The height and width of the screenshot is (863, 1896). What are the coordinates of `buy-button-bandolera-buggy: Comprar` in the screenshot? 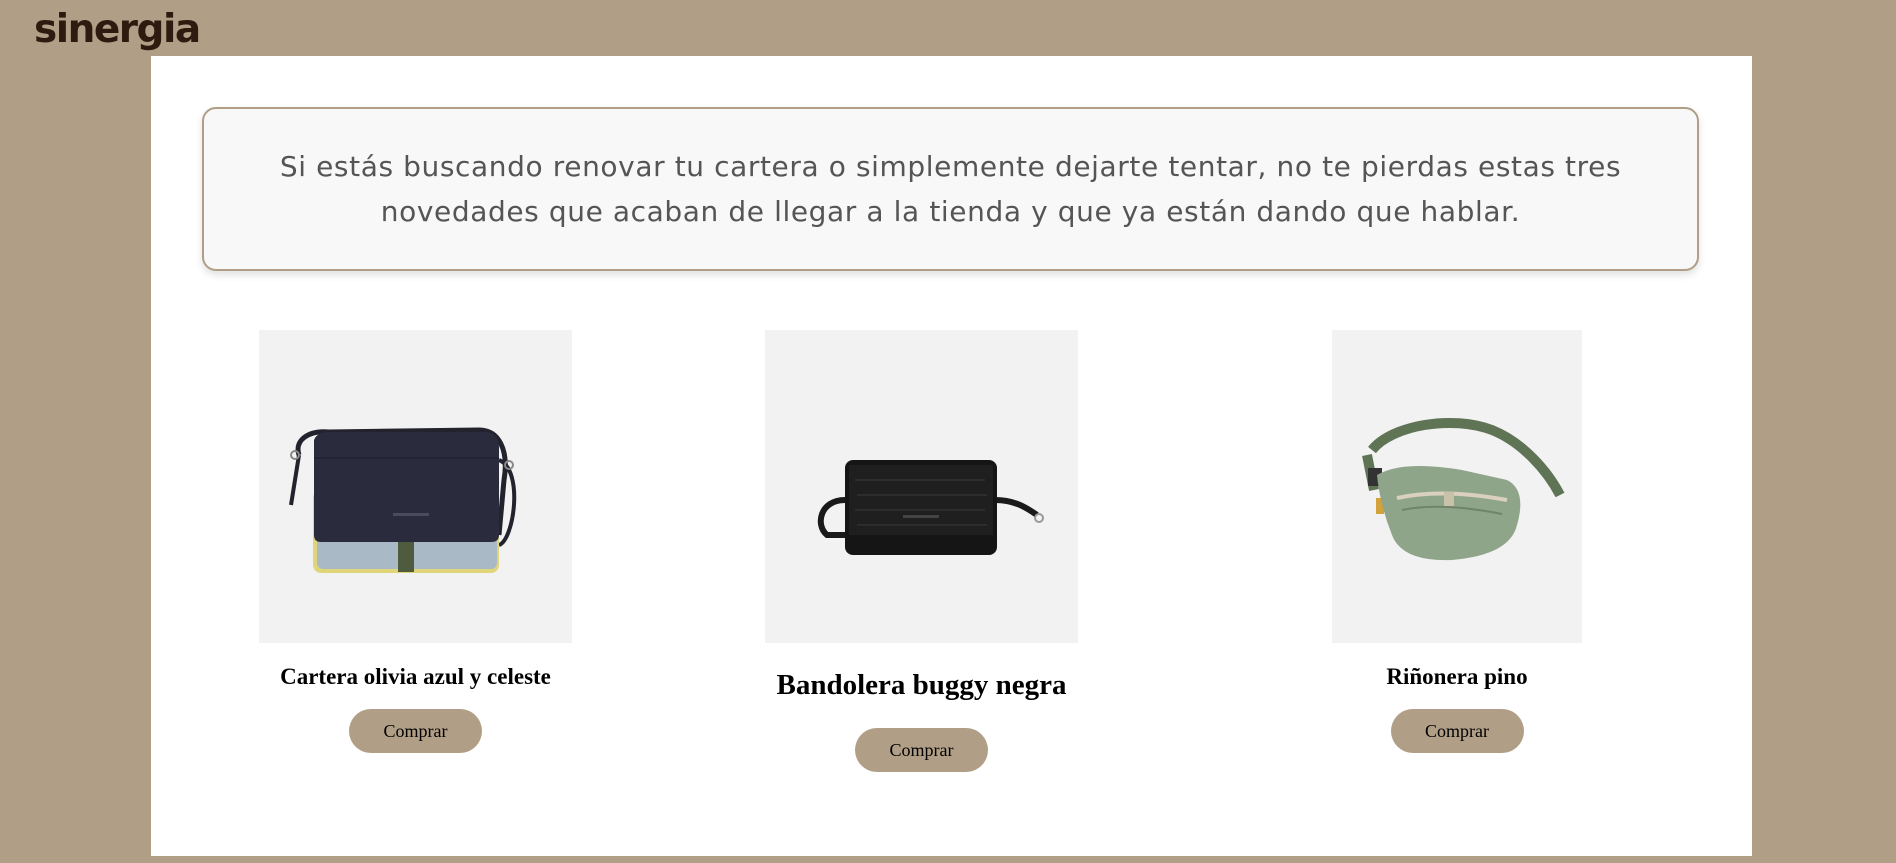 It's located at (921, 750).